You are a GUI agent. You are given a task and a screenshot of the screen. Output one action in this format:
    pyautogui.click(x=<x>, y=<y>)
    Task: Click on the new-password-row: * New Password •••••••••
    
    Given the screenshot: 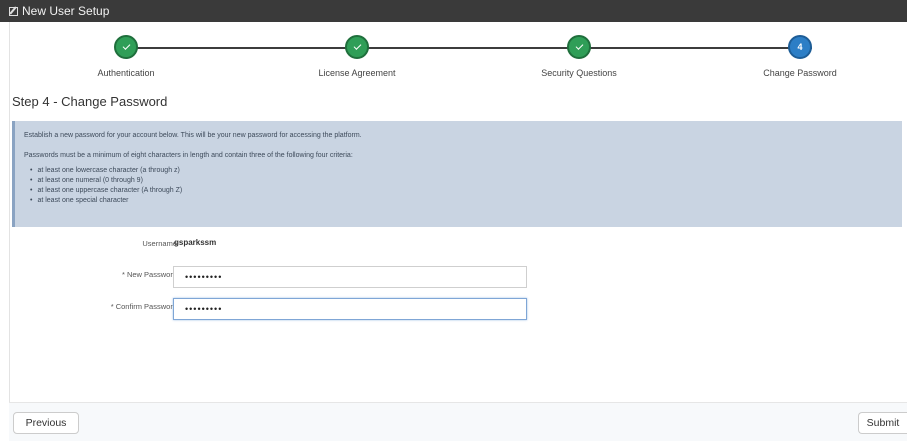 What is the action you would take?
    pyautogui.click(x=457, y=277)
    